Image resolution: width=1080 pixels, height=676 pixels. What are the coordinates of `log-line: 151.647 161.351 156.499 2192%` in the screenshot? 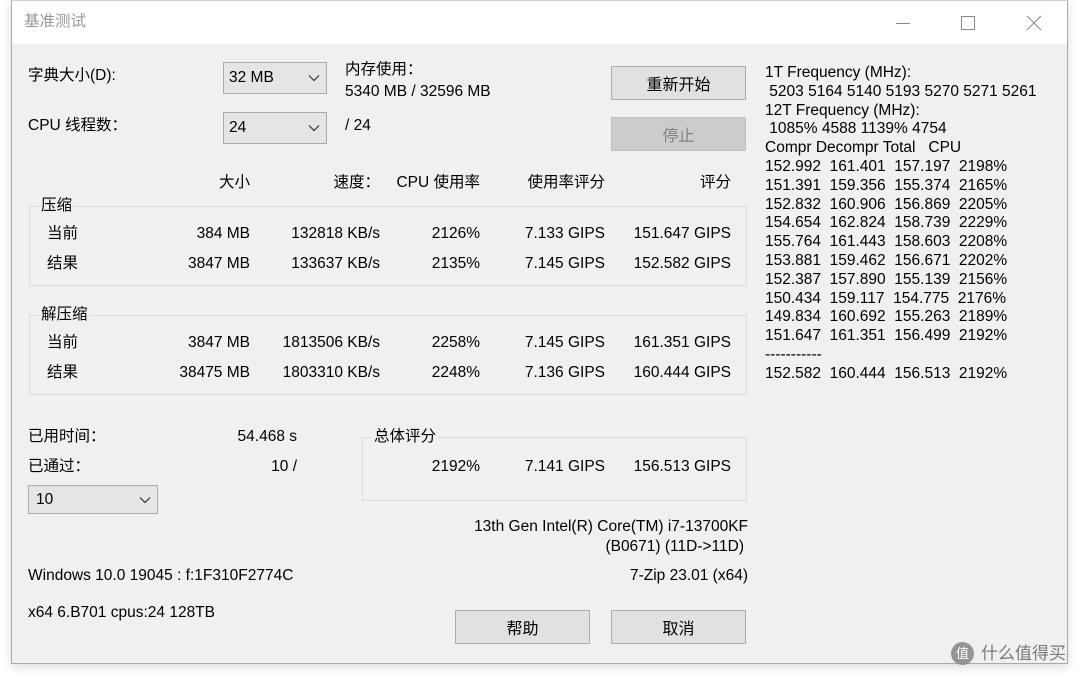 It's located at (886, 336).